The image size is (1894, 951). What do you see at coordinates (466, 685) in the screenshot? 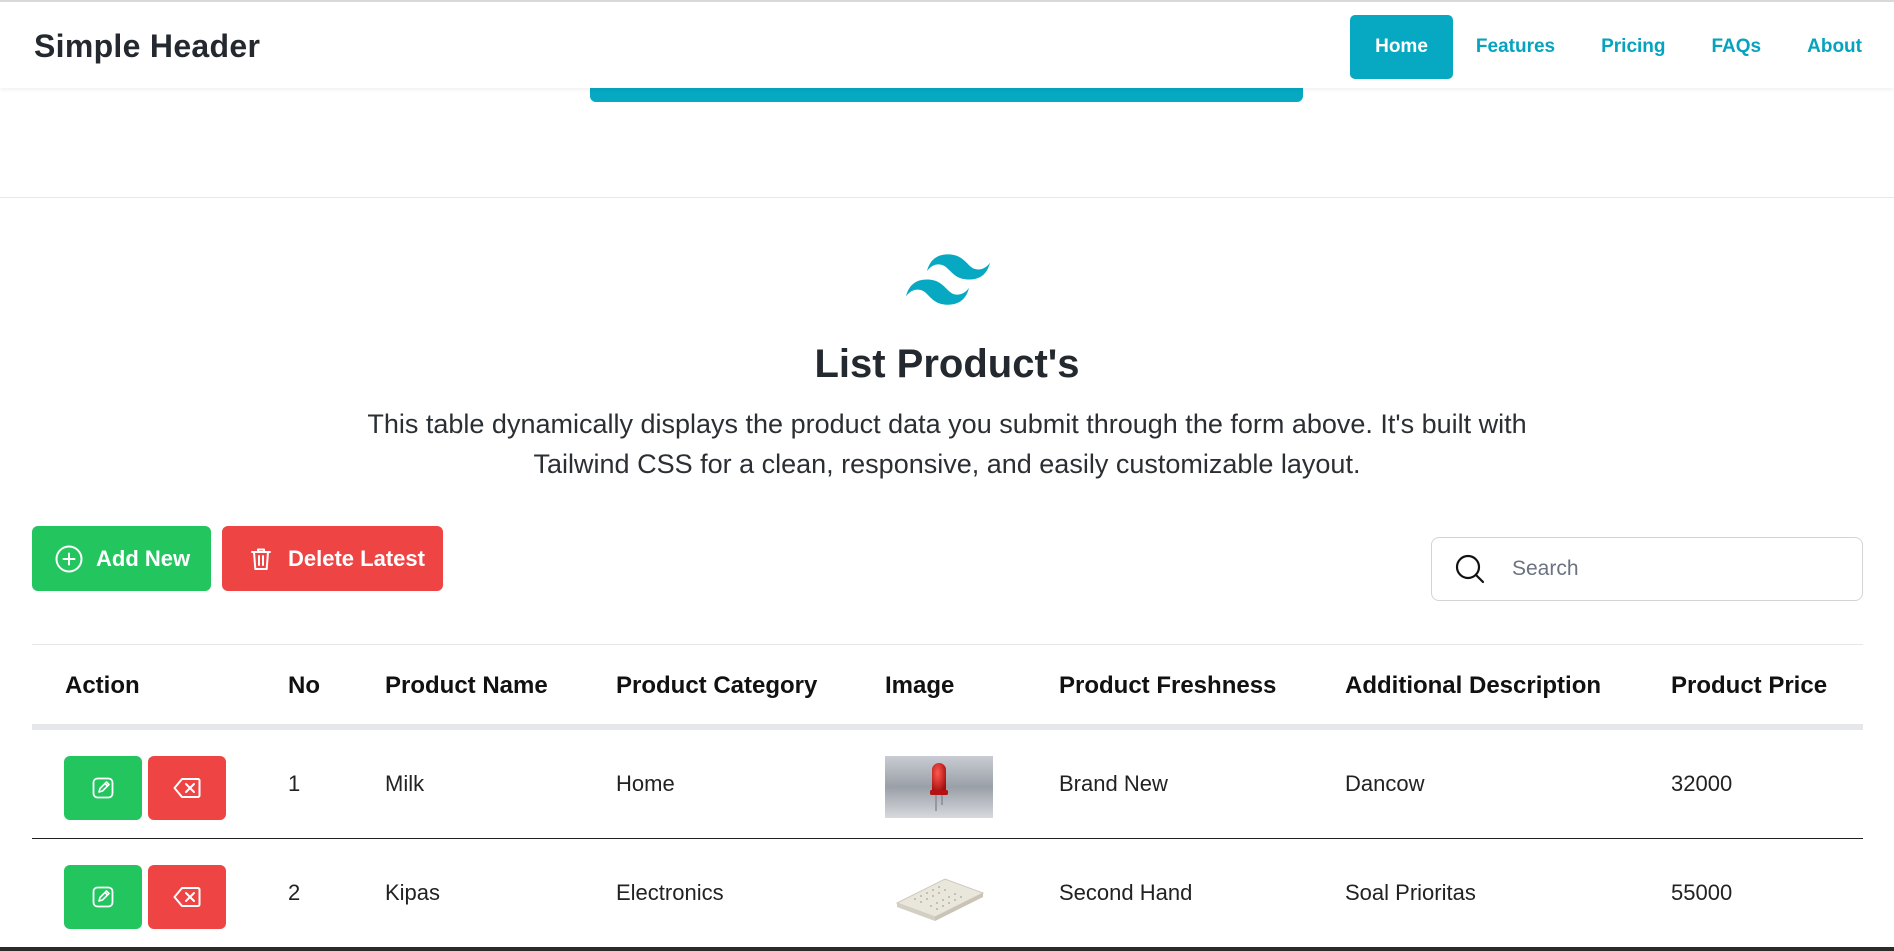
I see `header-product-name: Product Name` at bounding box center [466, 685].